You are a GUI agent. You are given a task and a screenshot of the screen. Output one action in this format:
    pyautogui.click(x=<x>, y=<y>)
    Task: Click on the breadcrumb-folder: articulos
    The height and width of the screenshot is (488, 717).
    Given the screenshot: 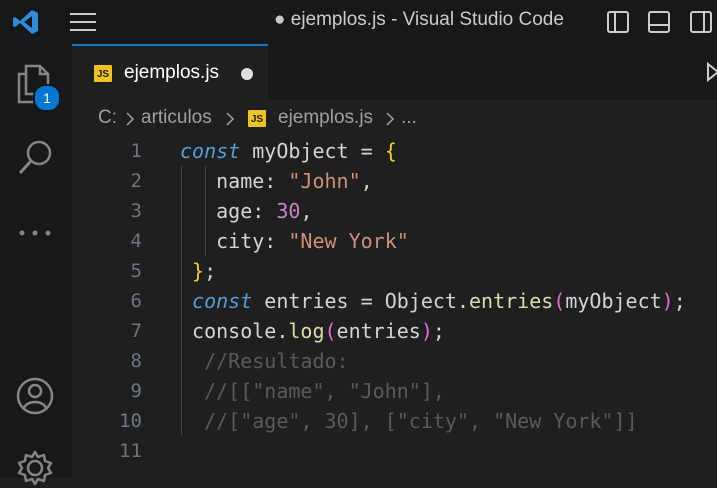 What is the action you would take?
    pyautogui.click(x=176, y=118)
    